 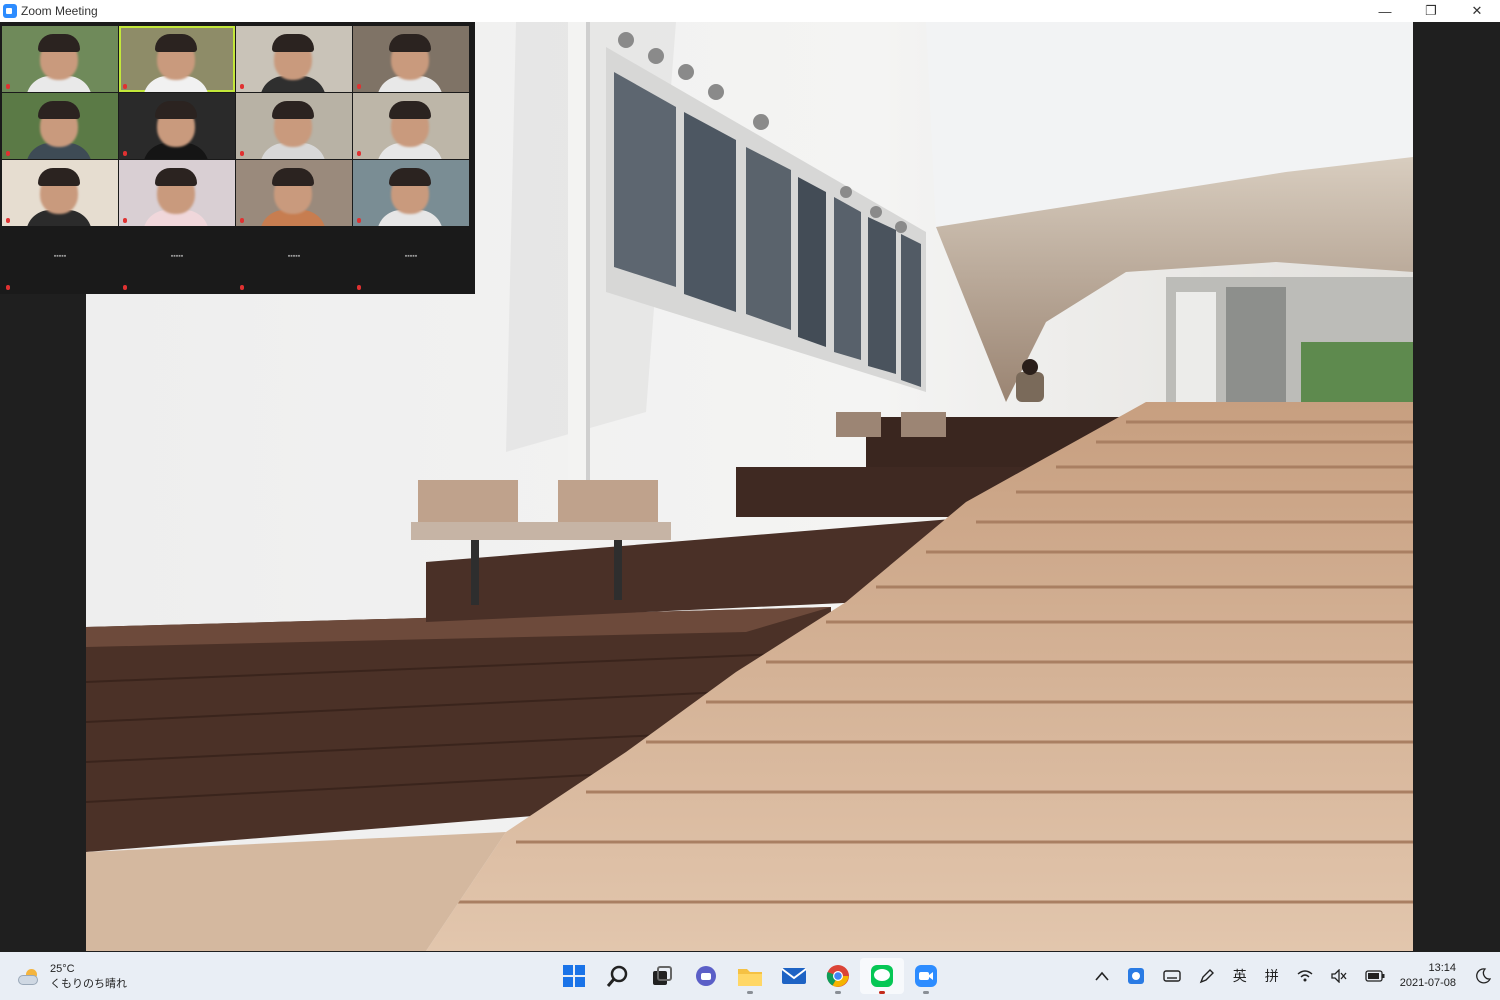 I want to click on taskbar-apps, so click(x=750, y=976).